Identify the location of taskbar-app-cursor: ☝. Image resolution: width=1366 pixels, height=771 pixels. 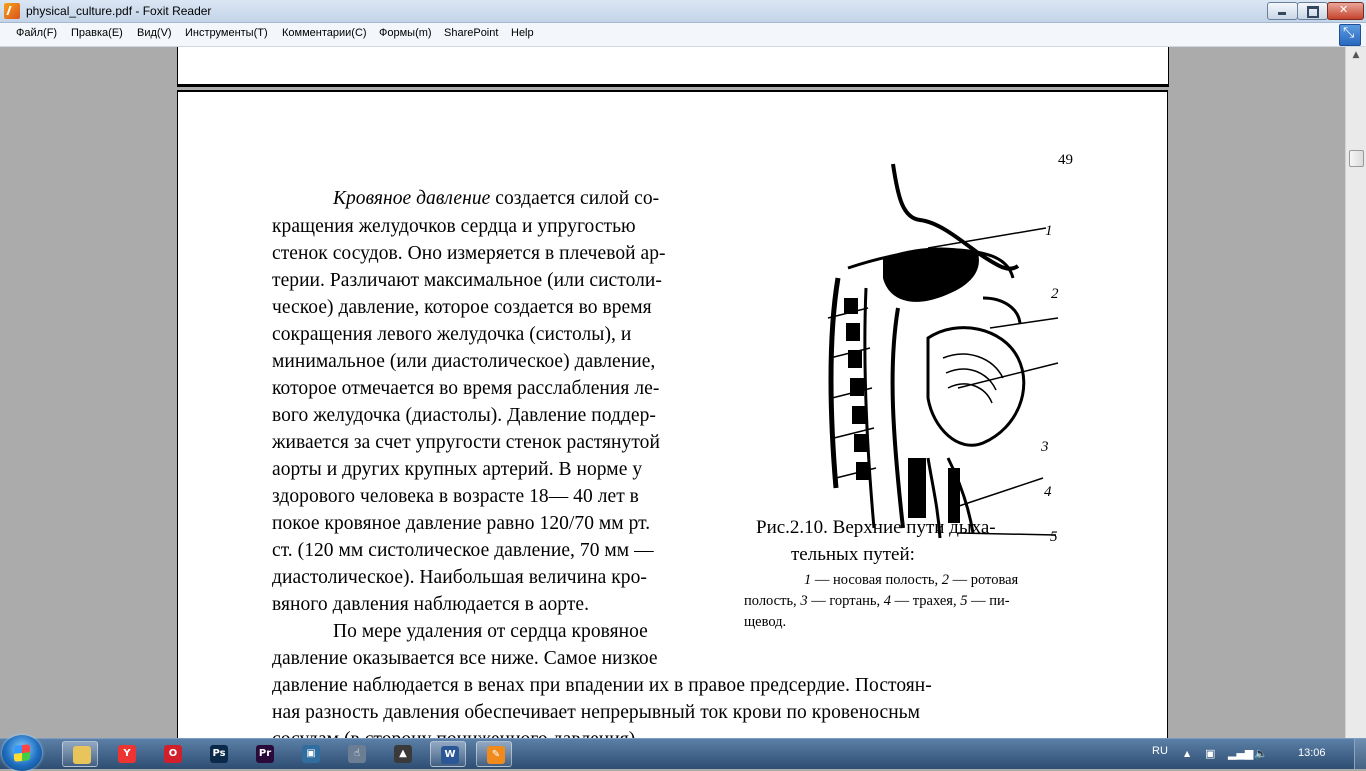
(356, 754).